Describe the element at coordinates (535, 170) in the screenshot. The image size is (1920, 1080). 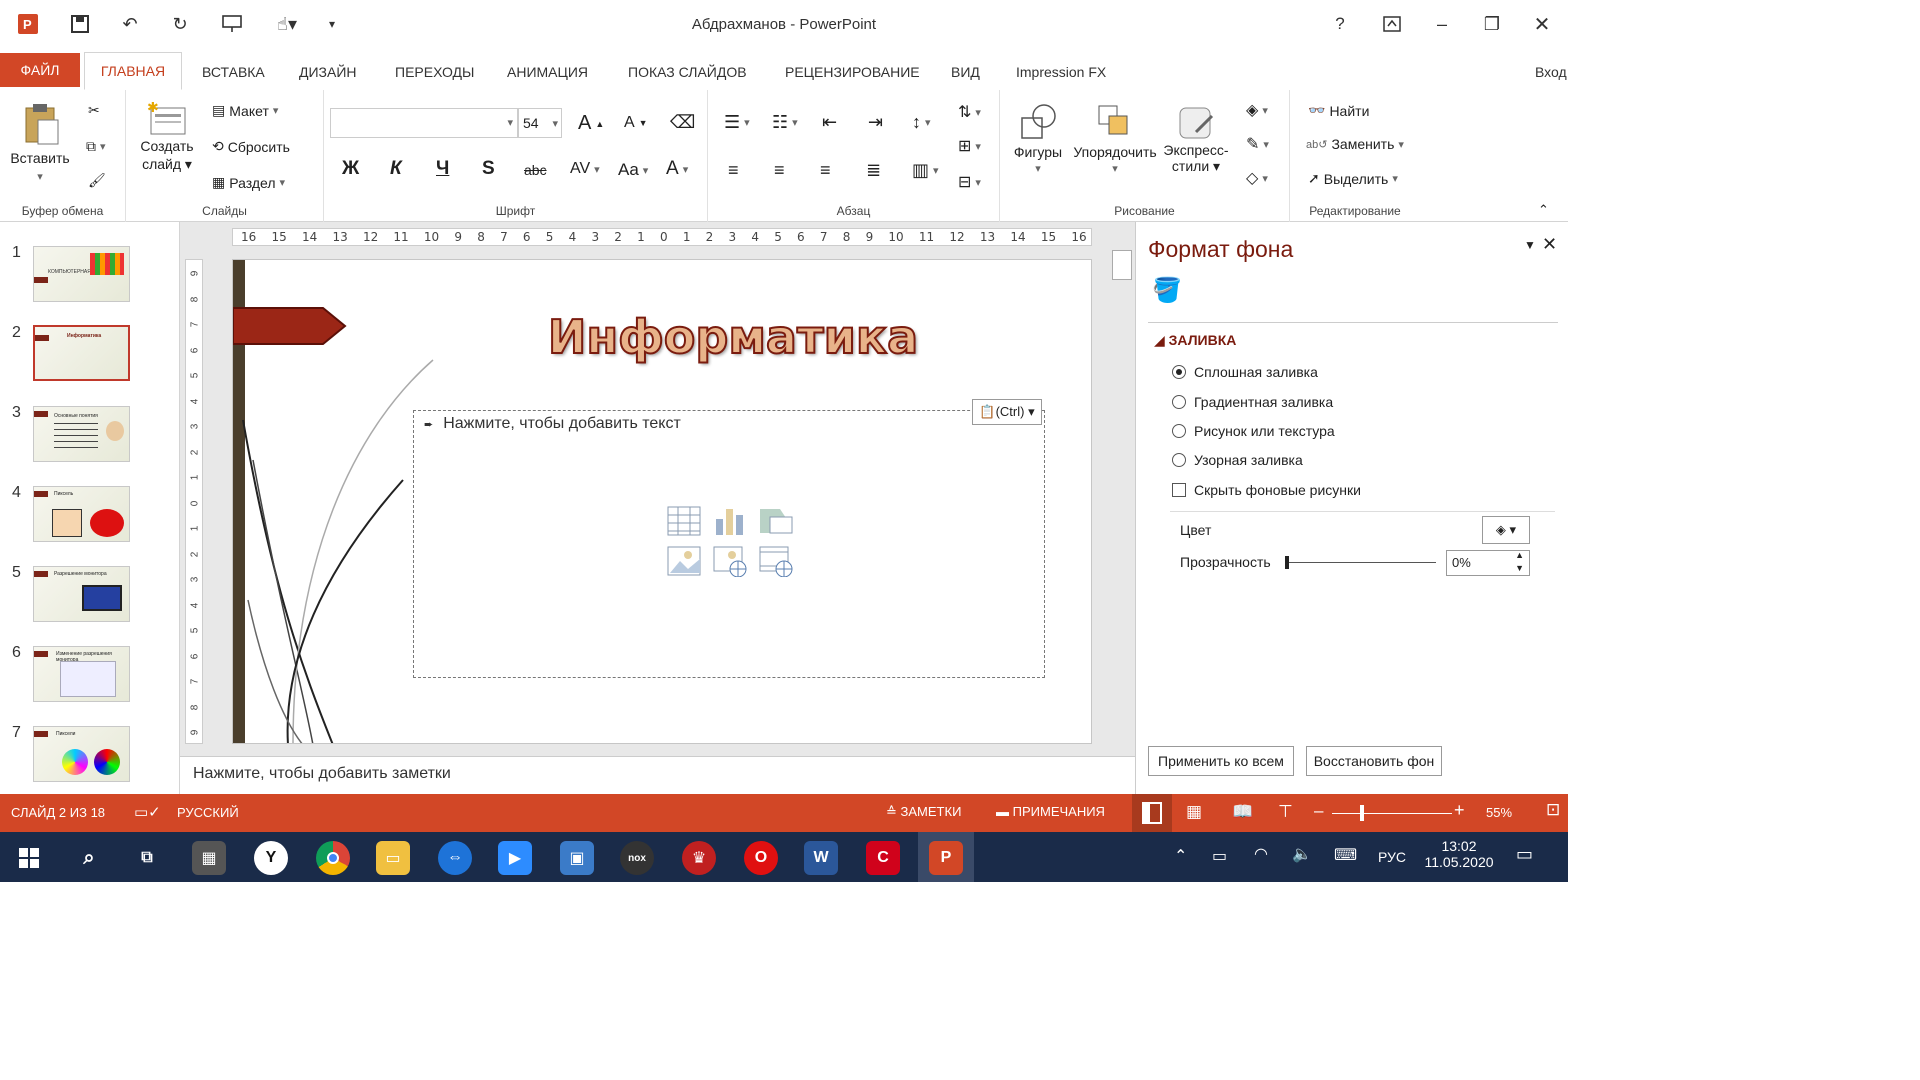
I see `strikethrough-button: abc` at that location.